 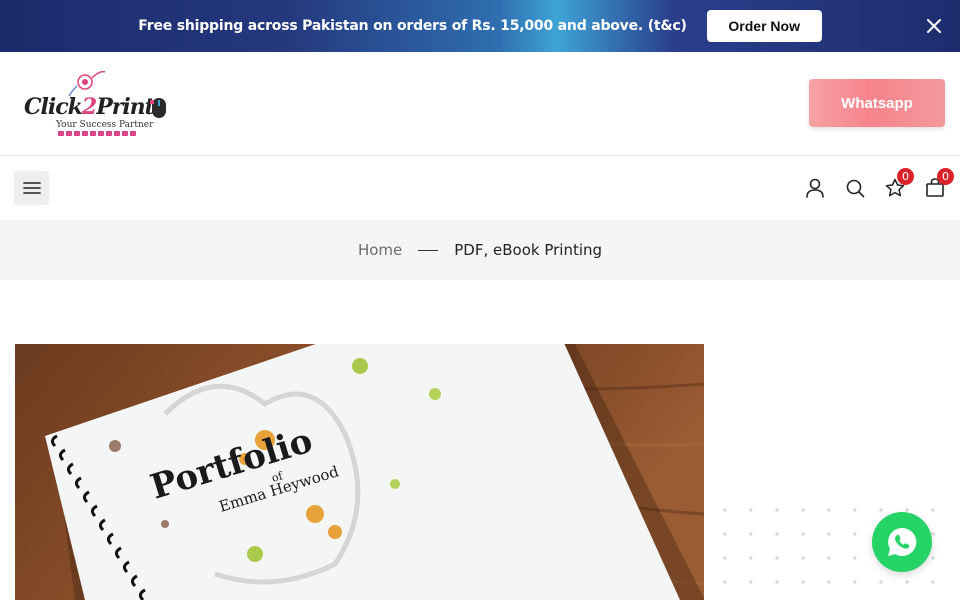 I want to click on nav-row: 0 0, so click(x=480, y=188).